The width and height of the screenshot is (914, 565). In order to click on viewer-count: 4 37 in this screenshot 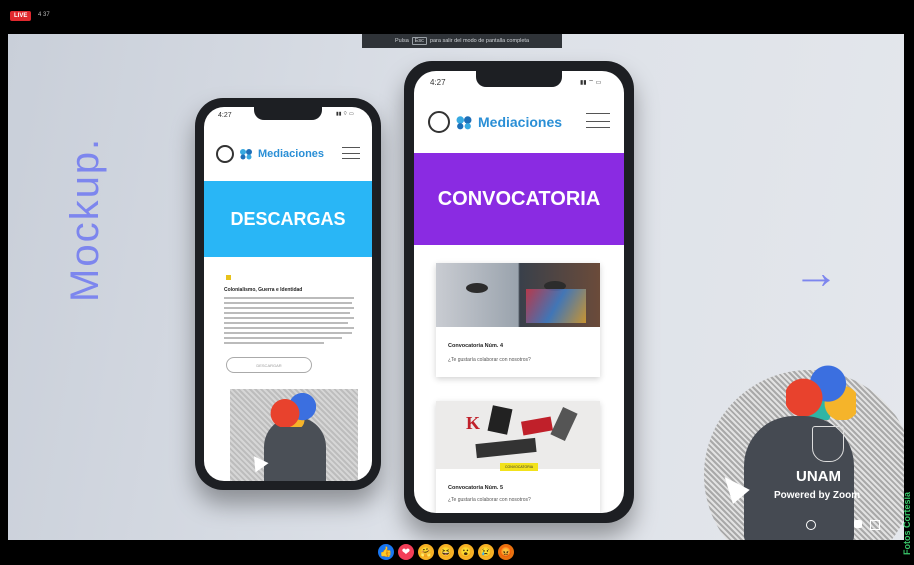, I will do `click(44, 15)`.